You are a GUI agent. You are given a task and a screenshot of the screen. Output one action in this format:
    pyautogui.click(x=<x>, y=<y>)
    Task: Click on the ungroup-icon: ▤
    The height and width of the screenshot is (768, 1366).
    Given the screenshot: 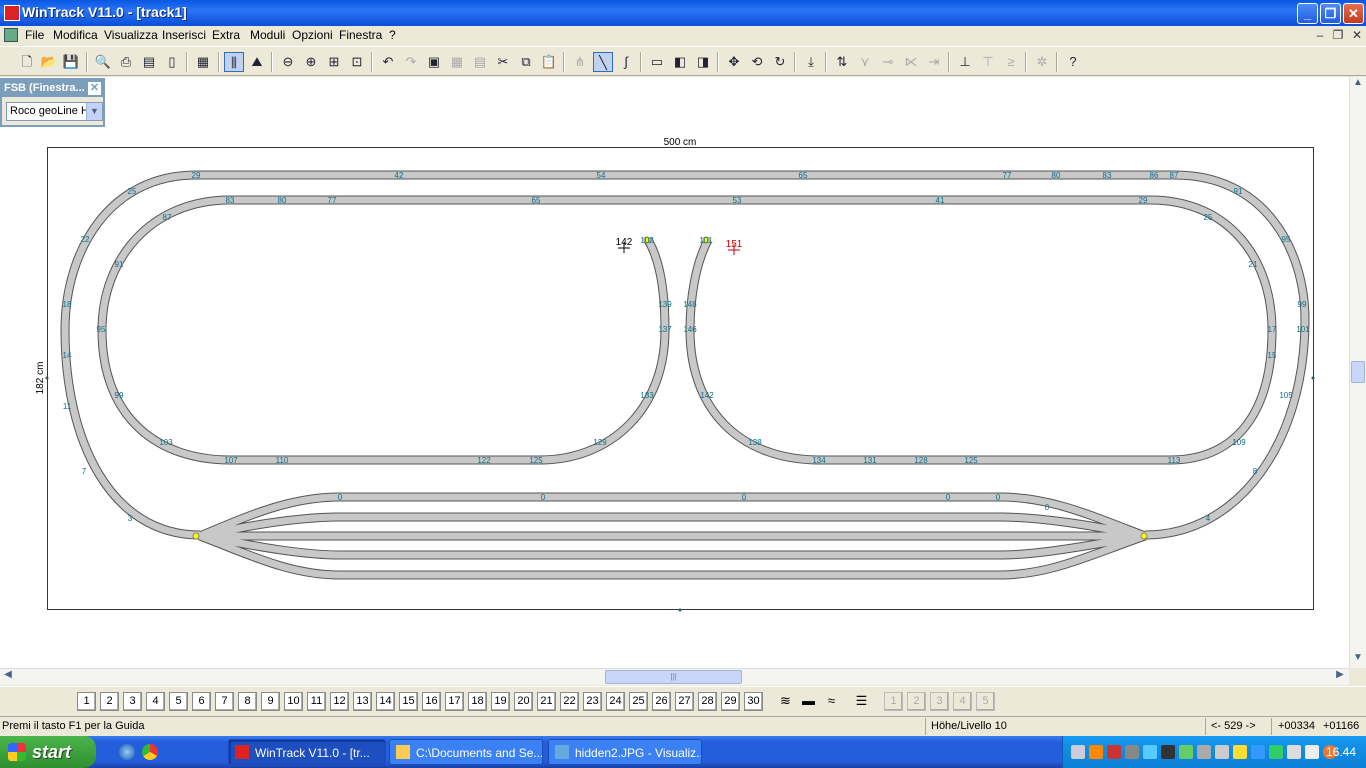 What is the action you would take?
    pyautogui.click(x=480, y=62)
    